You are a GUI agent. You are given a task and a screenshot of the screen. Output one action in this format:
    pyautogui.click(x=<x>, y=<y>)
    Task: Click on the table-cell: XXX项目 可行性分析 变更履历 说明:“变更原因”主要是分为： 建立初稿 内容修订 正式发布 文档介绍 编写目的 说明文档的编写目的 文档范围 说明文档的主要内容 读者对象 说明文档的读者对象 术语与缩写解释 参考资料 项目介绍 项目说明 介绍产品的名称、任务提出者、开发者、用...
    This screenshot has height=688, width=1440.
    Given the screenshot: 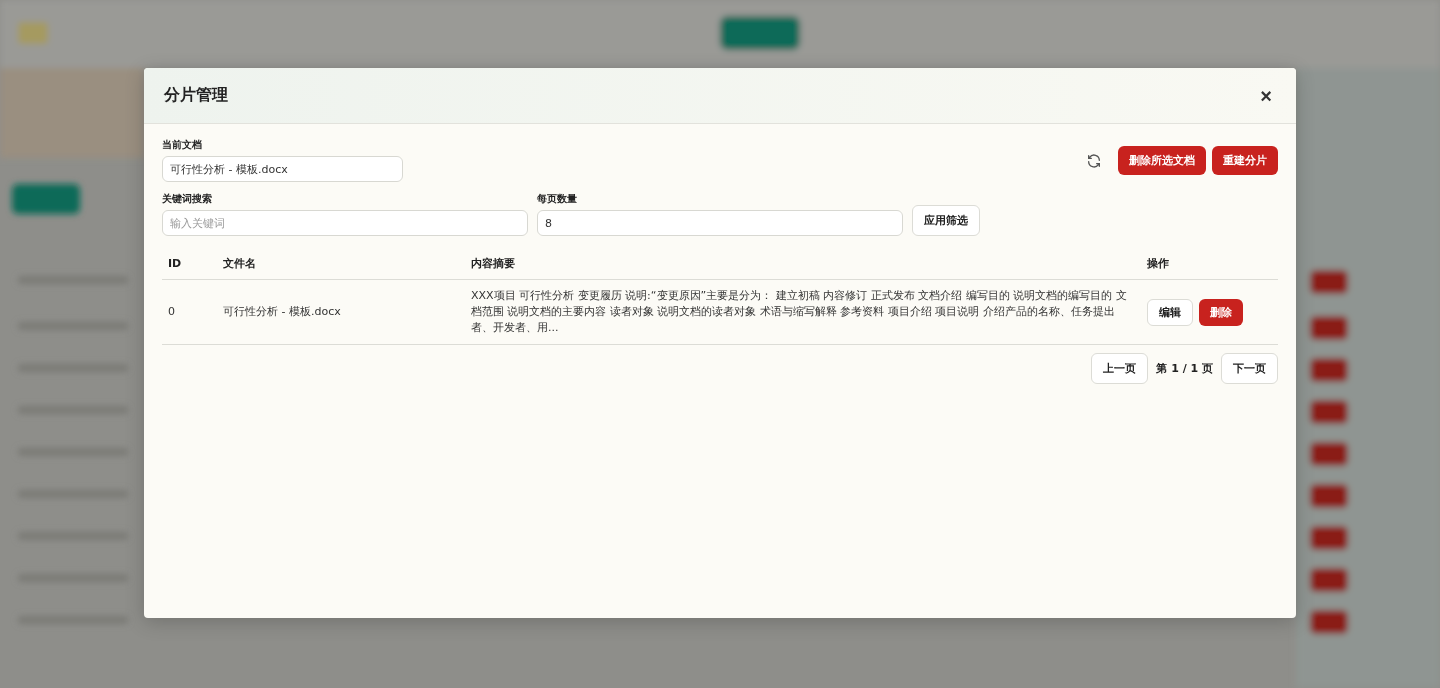 What is the action you would take?
    pyautogui.click(x=803, y=312)
    